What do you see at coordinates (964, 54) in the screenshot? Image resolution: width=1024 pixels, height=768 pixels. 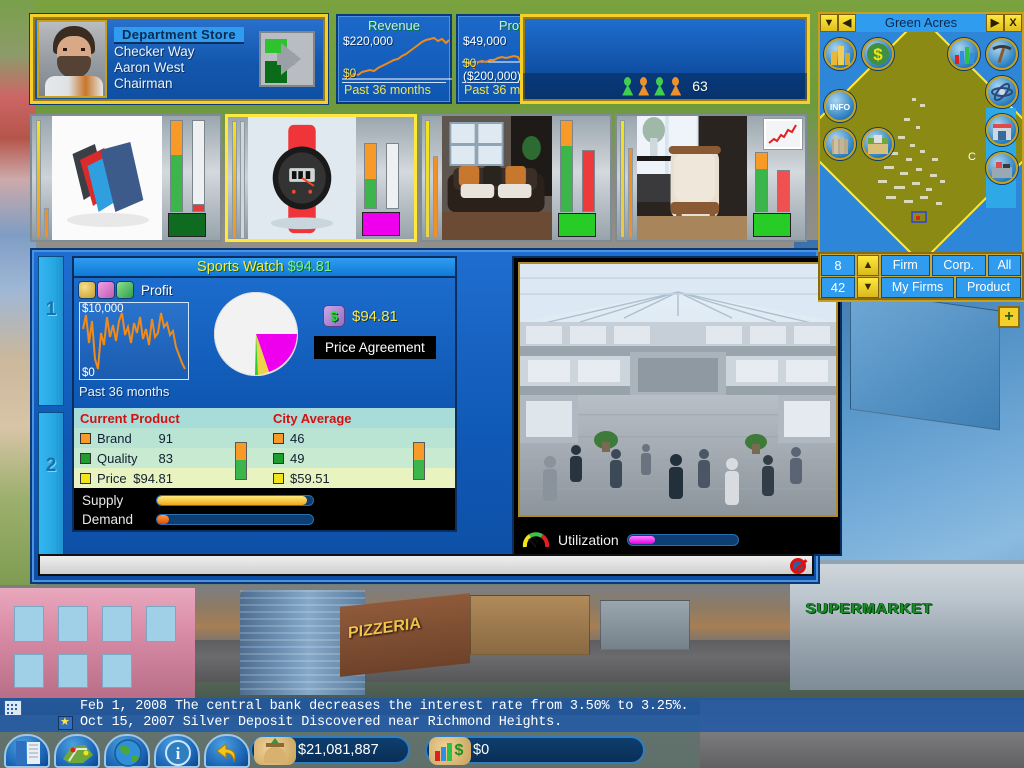 I see `bar-chart-icon` at bounding box center [964, 54].